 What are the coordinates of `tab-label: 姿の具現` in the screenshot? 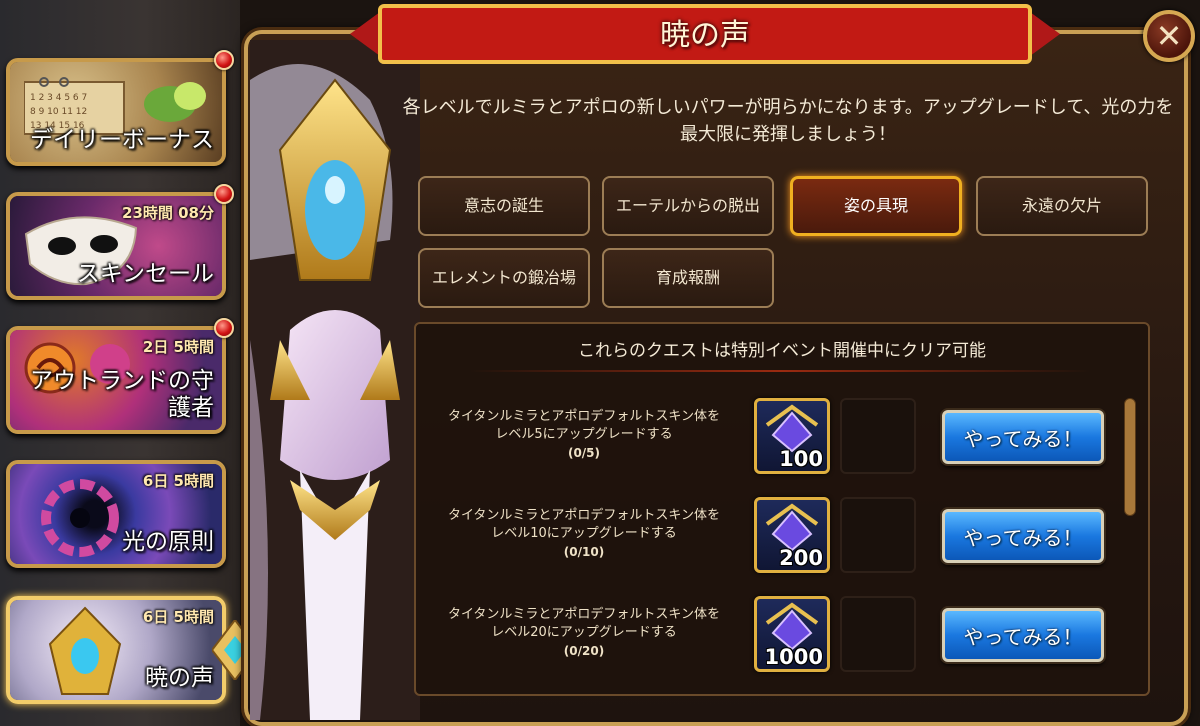 It's located at (875, 205).